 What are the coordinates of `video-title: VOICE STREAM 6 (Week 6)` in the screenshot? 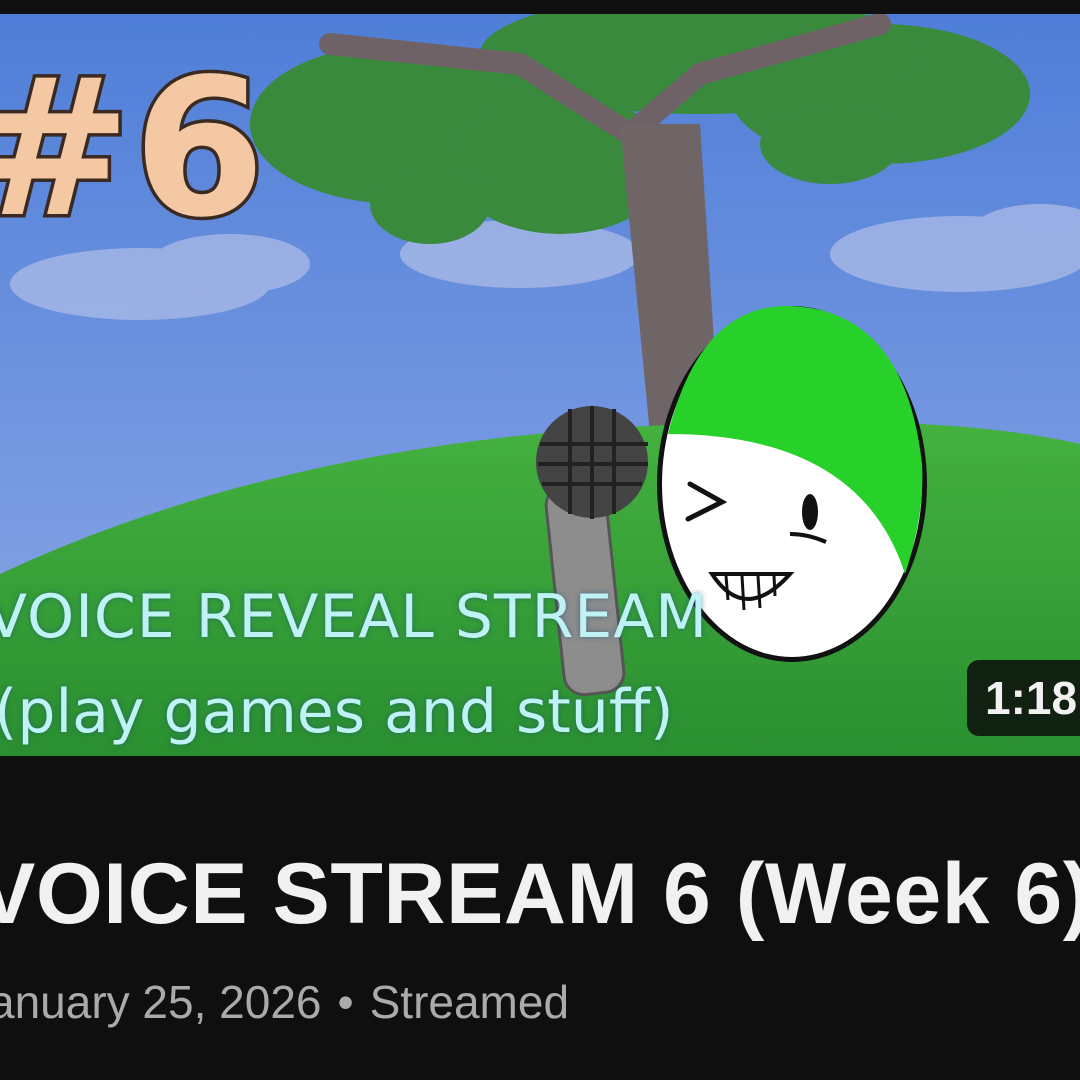 It's located at (540, 894).